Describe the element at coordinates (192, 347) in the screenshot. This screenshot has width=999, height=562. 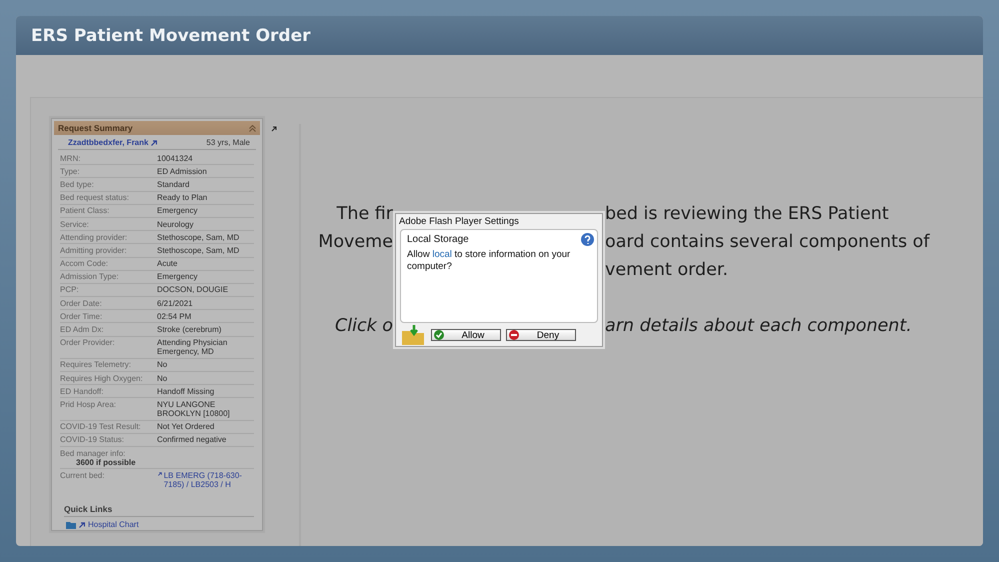
I see `field-value: Attending Physician Emergency, MD` at that location.